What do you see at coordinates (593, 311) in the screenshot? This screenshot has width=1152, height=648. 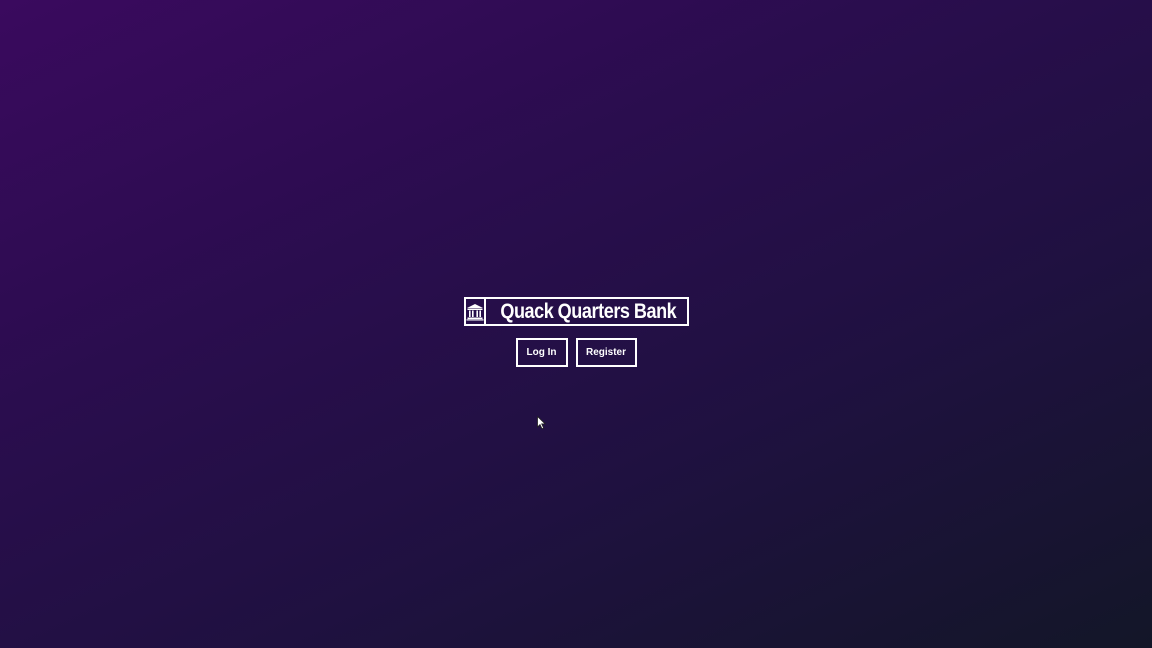 I see `brand-word-2: Quarters` at bounding box center [593, 311].